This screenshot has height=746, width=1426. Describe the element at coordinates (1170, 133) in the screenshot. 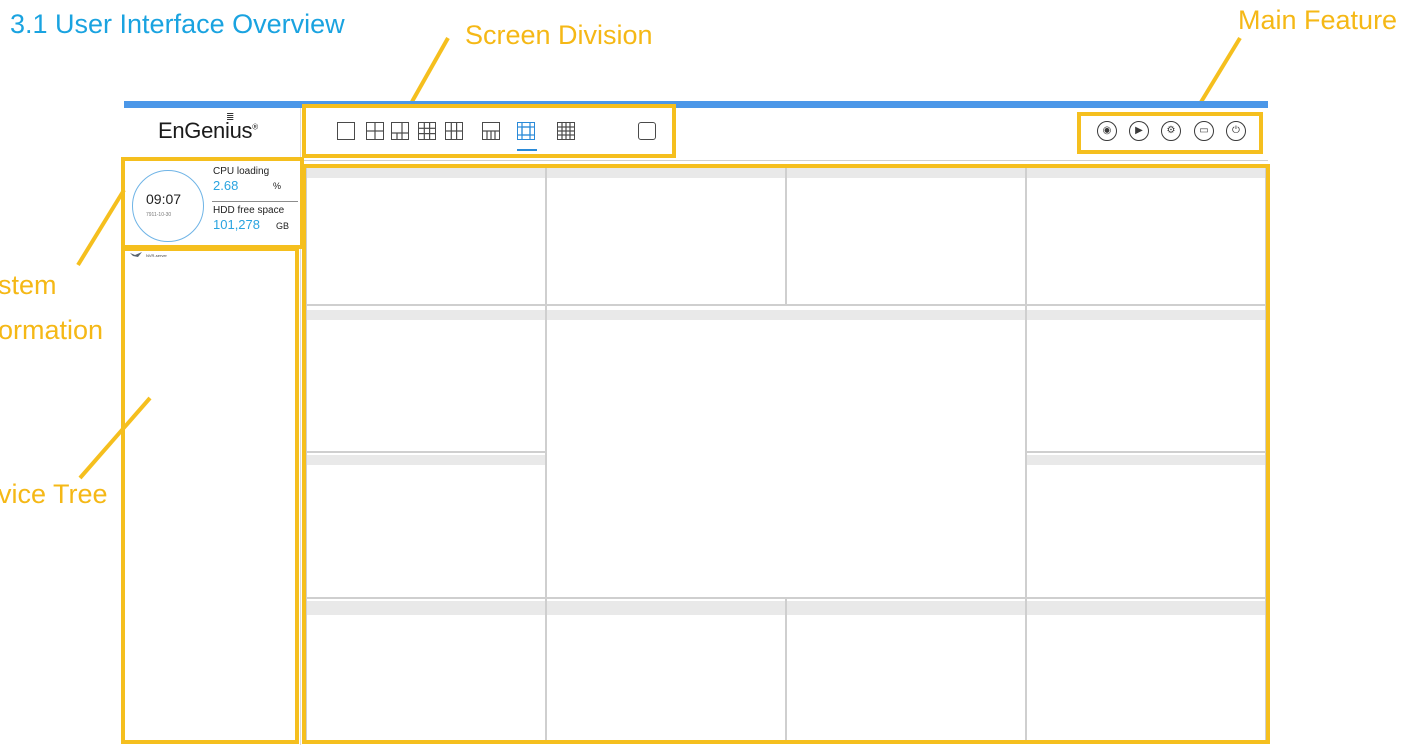

I see `main-feature-highlight` at that location.